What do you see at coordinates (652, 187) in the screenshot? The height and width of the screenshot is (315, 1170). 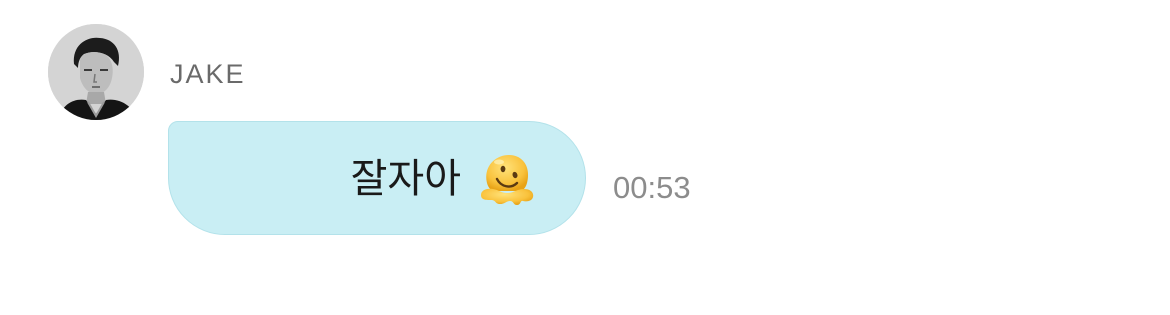 I see `message-timestamp: 00:53` at bounding box center [652, 187].